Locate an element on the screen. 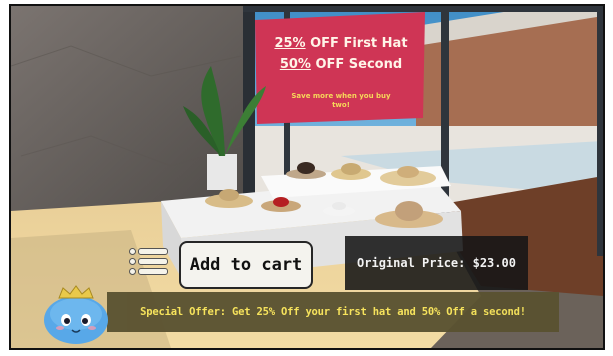 The image size is (613, 356). sign-second-hat-percent: 50% is located at coordinates (295, 64).